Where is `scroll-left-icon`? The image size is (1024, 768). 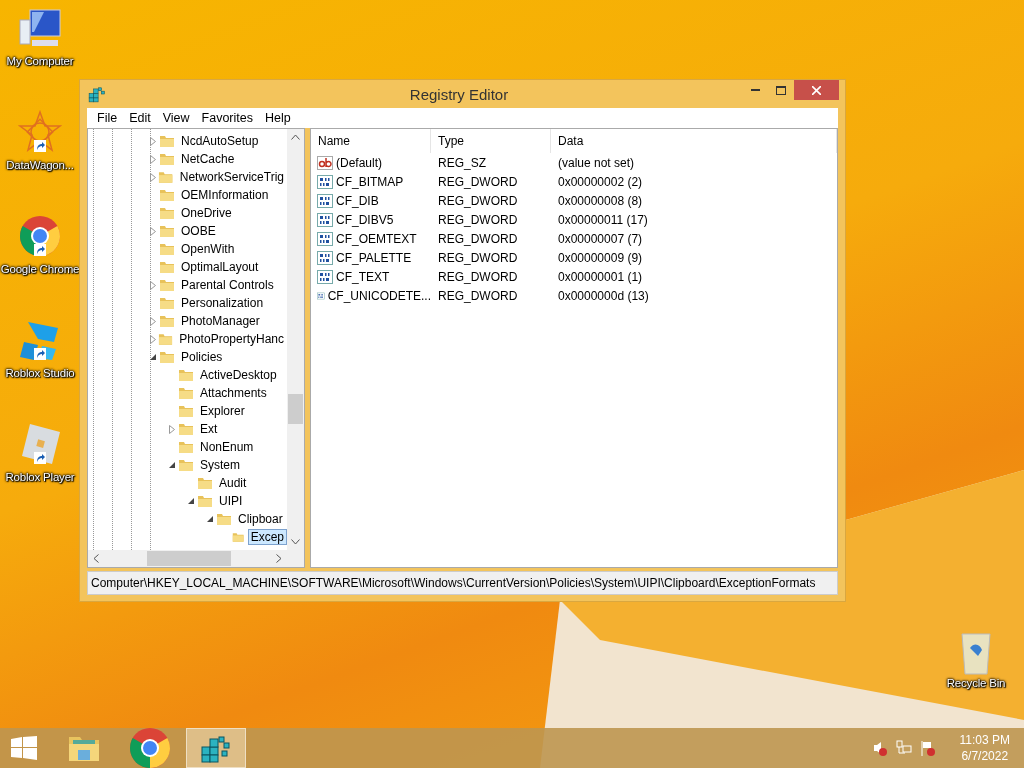
scroll-left-icon is located at coordinates (96, 558).